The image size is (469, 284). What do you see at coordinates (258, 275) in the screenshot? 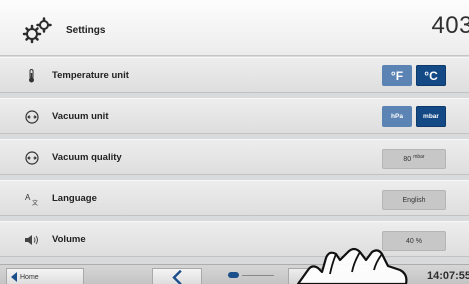
I see `page-indicator-track` at bounding box center [258, 275].